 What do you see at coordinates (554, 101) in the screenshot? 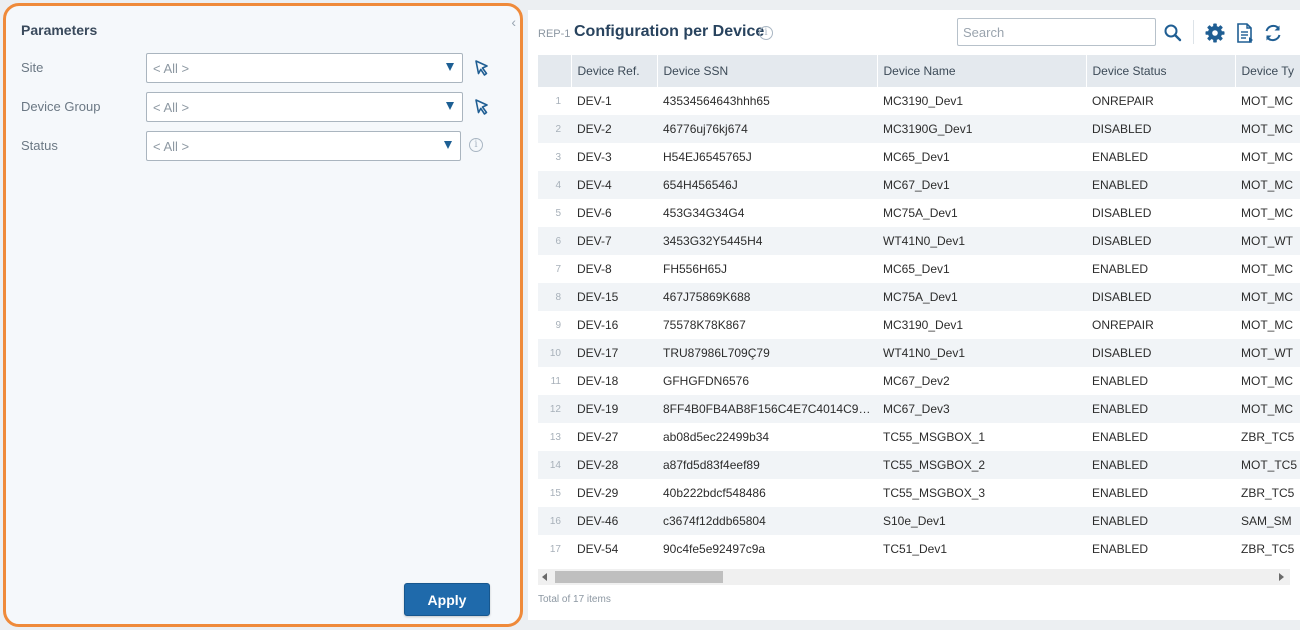
I see `row-number: 1` at bounding box center [554, 101].